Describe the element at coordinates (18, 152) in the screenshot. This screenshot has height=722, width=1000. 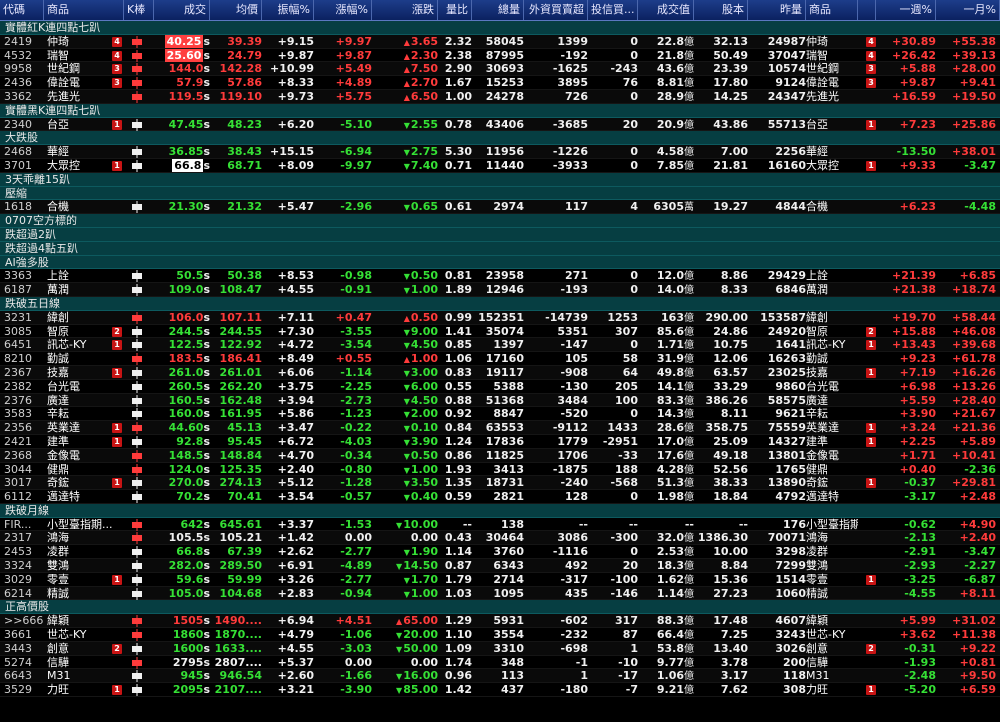
I see `stock-code: 2468` at that location.